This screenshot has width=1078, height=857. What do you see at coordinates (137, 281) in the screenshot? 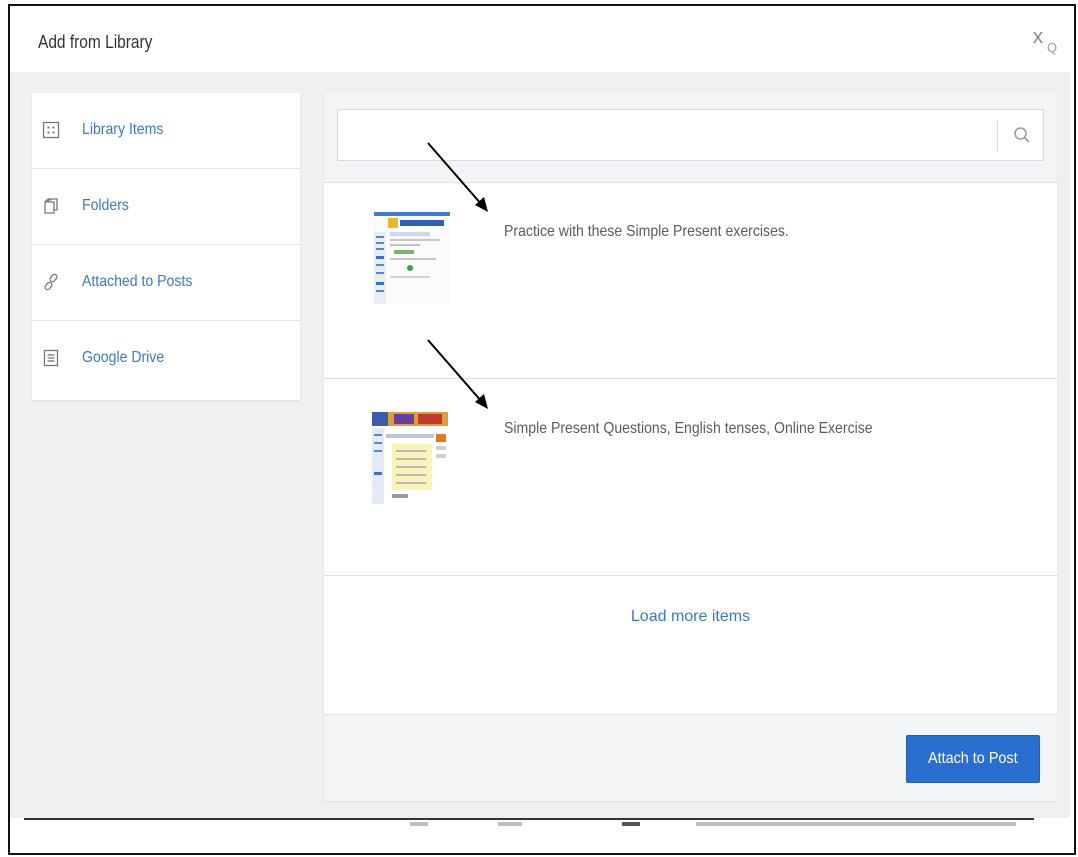
I see `sidebar-item-label: Attached to Posts` at bounding box center [137, 281].